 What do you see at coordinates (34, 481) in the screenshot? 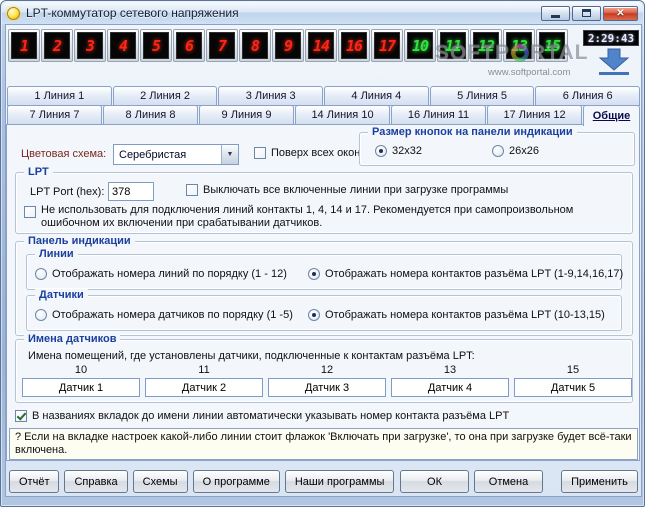
I see `report-button: Отчёт` at bounding box center [34, 481].